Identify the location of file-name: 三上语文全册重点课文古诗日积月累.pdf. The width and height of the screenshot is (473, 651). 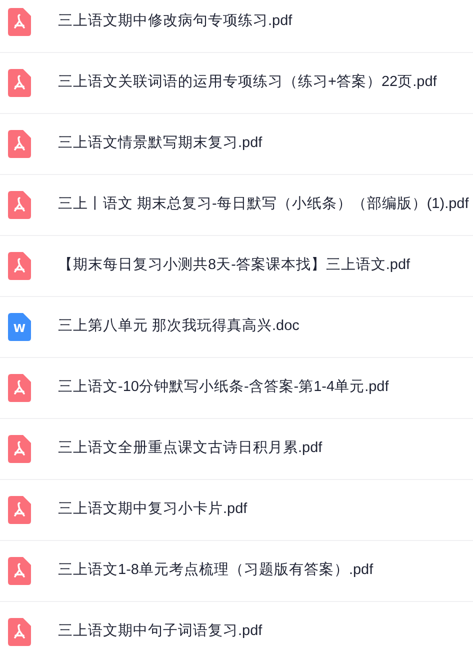
(190, 449).